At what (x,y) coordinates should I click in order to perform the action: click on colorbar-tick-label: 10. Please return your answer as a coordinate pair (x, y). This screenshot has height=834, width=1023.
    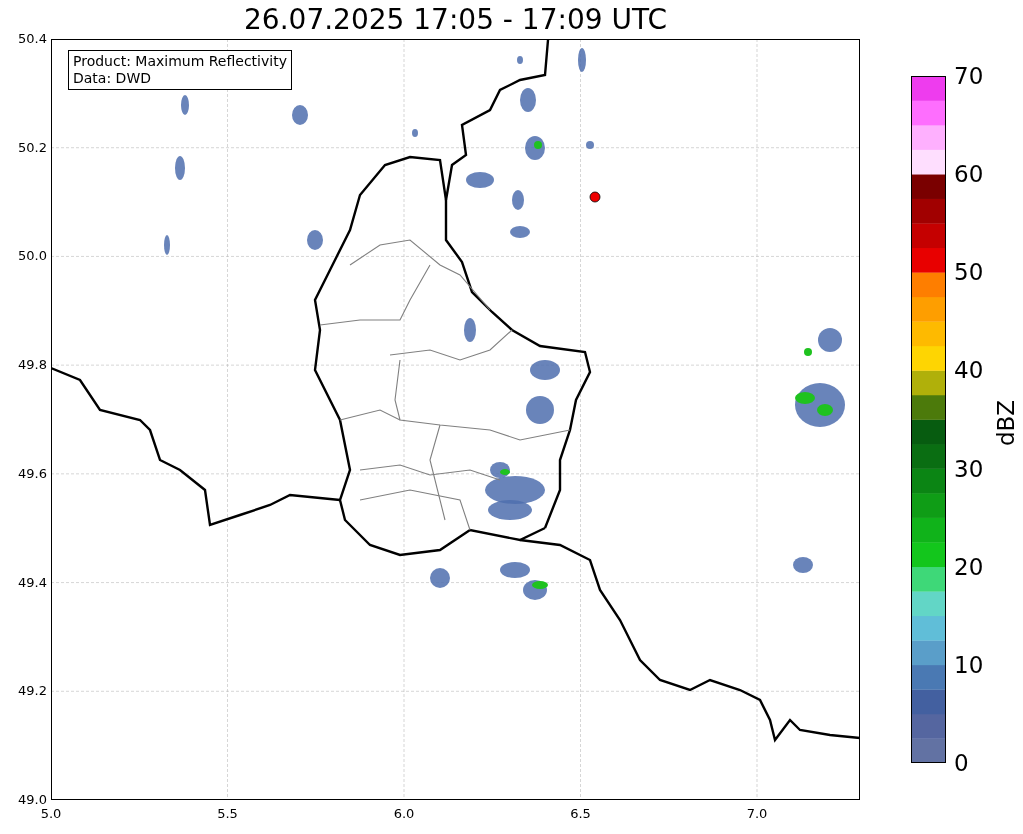
    Looking at the image, I should click on (969, 664).